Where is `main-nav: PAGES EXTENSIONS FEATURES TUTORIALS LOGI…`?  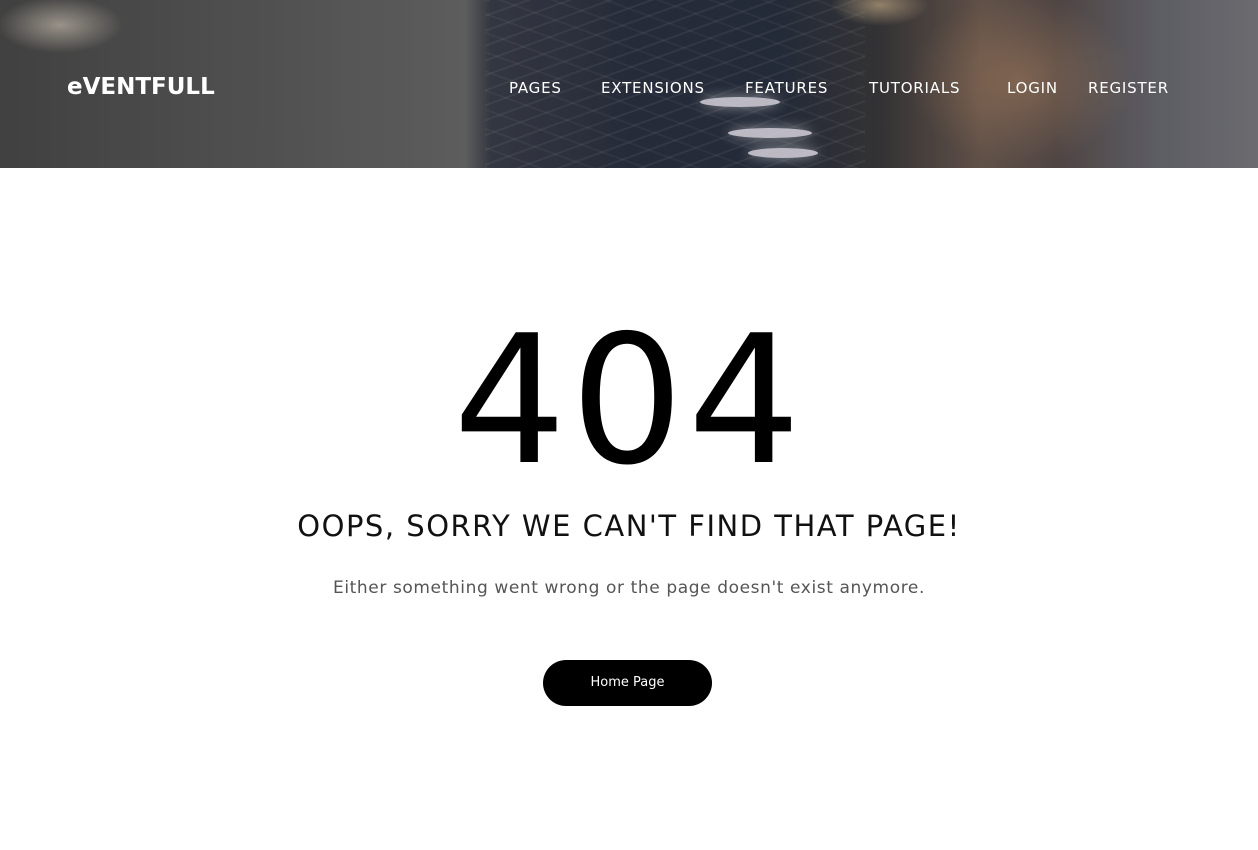 main-nav: PAGES EXTENSIONS FEATURES TUTORIALS LOGI… is located at coordinates (629, 89).